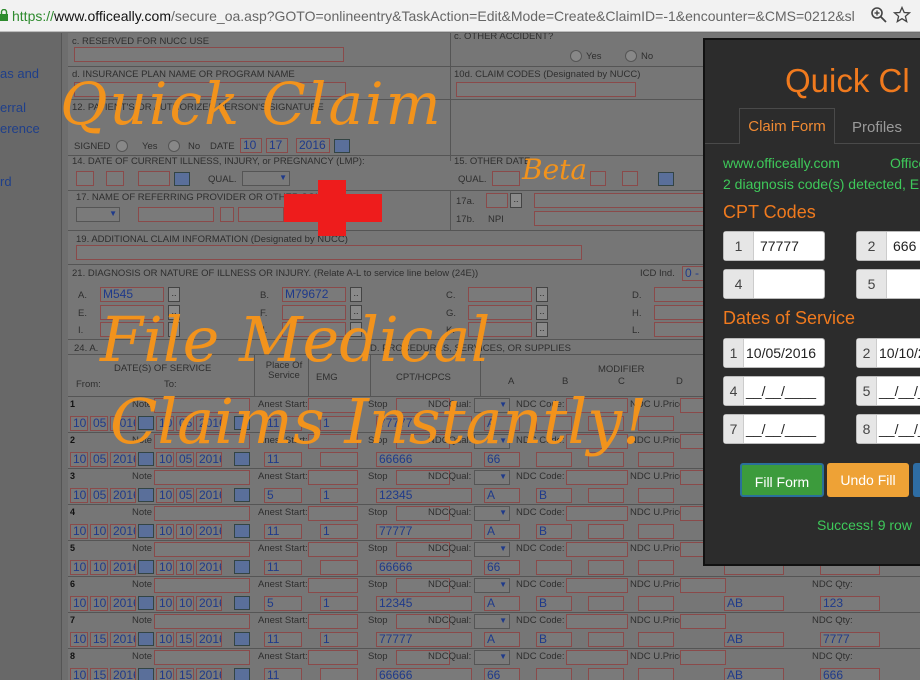 Image resolution: width=920 pixels, height=680 pixels. Describe the element at coordinates (122, 146) in the screenshot. I see `signed-yes-radio` at that location.